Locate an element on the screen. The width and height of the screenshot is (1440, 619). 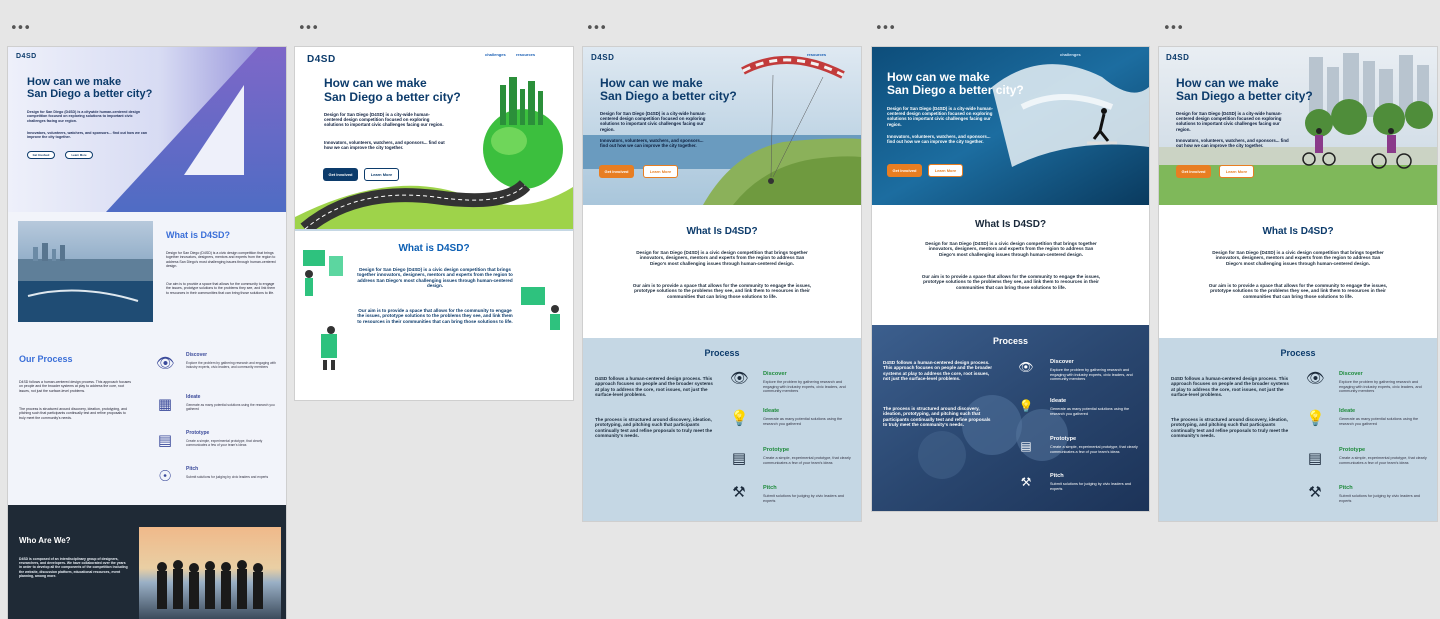
prototype-icon: ▤ is located at coordinates (739, 458).